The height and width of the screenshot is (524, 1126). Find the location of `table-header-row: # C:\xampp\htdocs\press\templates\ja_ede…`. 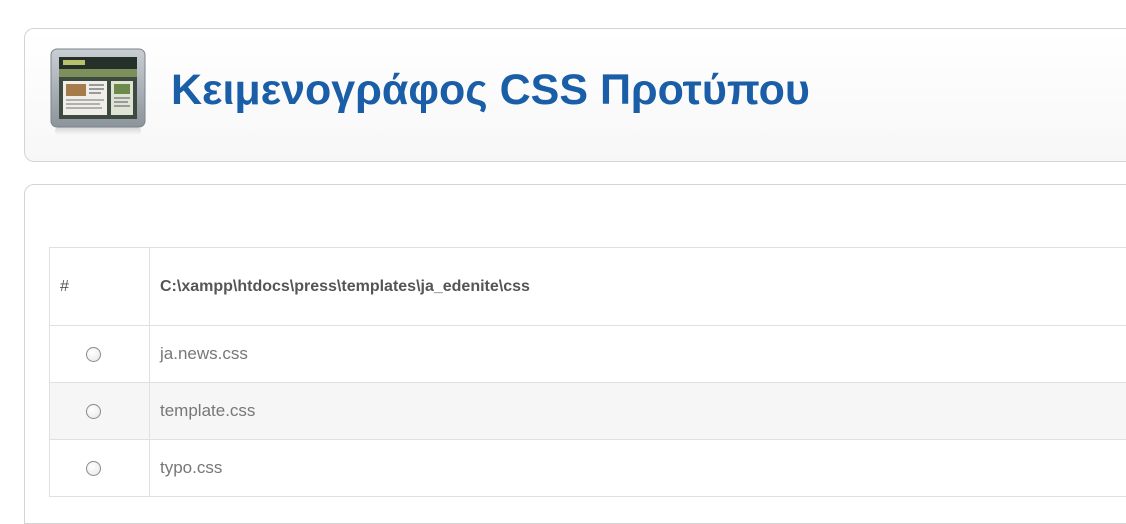

table-header-row: # C:\xampp\htdocs\press\templates\ja_ede… is located at coordinates (588, 287).